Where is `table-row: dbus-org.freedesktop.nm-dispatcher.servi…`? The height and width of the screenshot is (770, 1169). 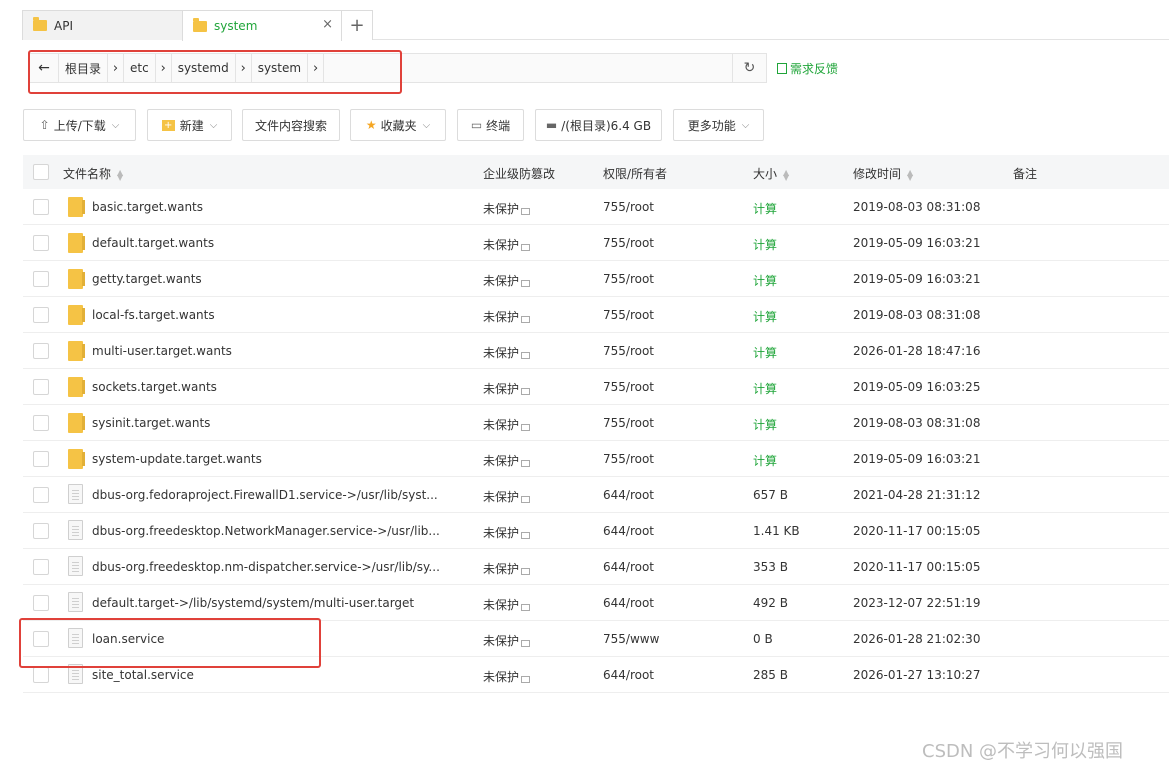
table-row: dbus-org.freedesktop.nm-dispatcher.servi… is located at coordinates (596, 567).